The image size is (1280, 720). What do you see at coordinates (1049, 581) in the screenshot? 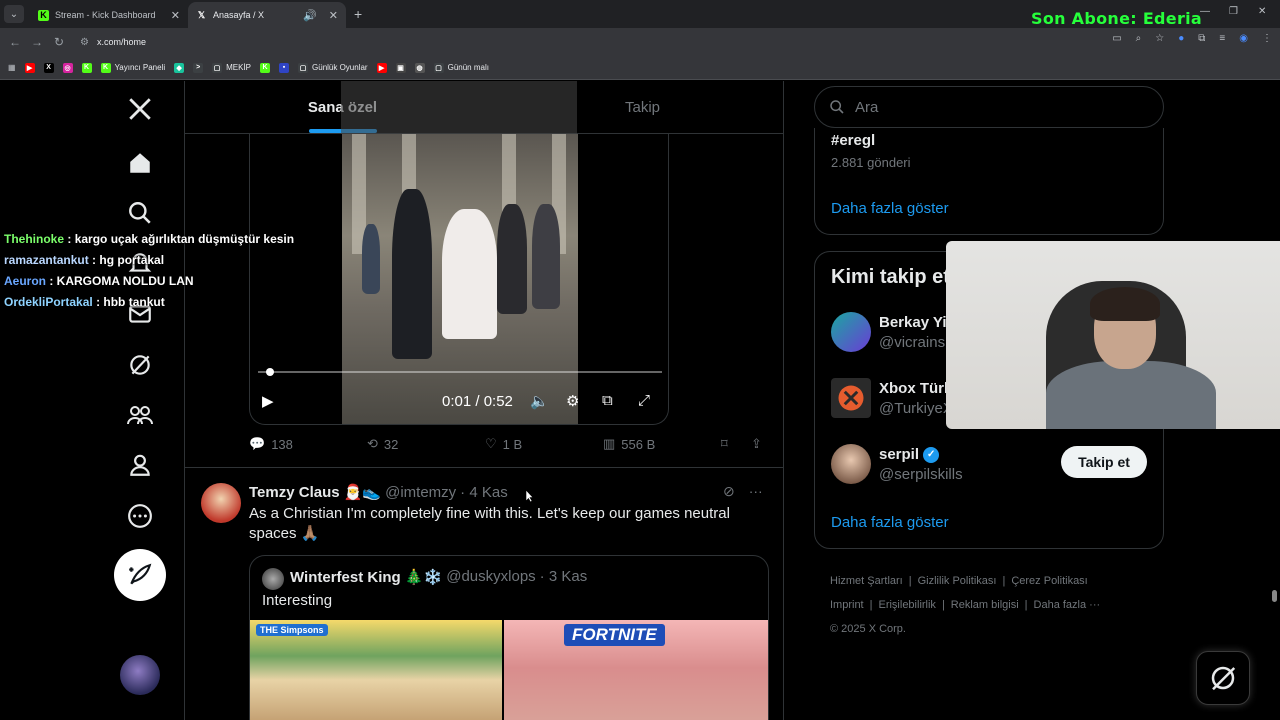
I see `footer-link: Çerez Politikası` at bounding box center [1049, 581].